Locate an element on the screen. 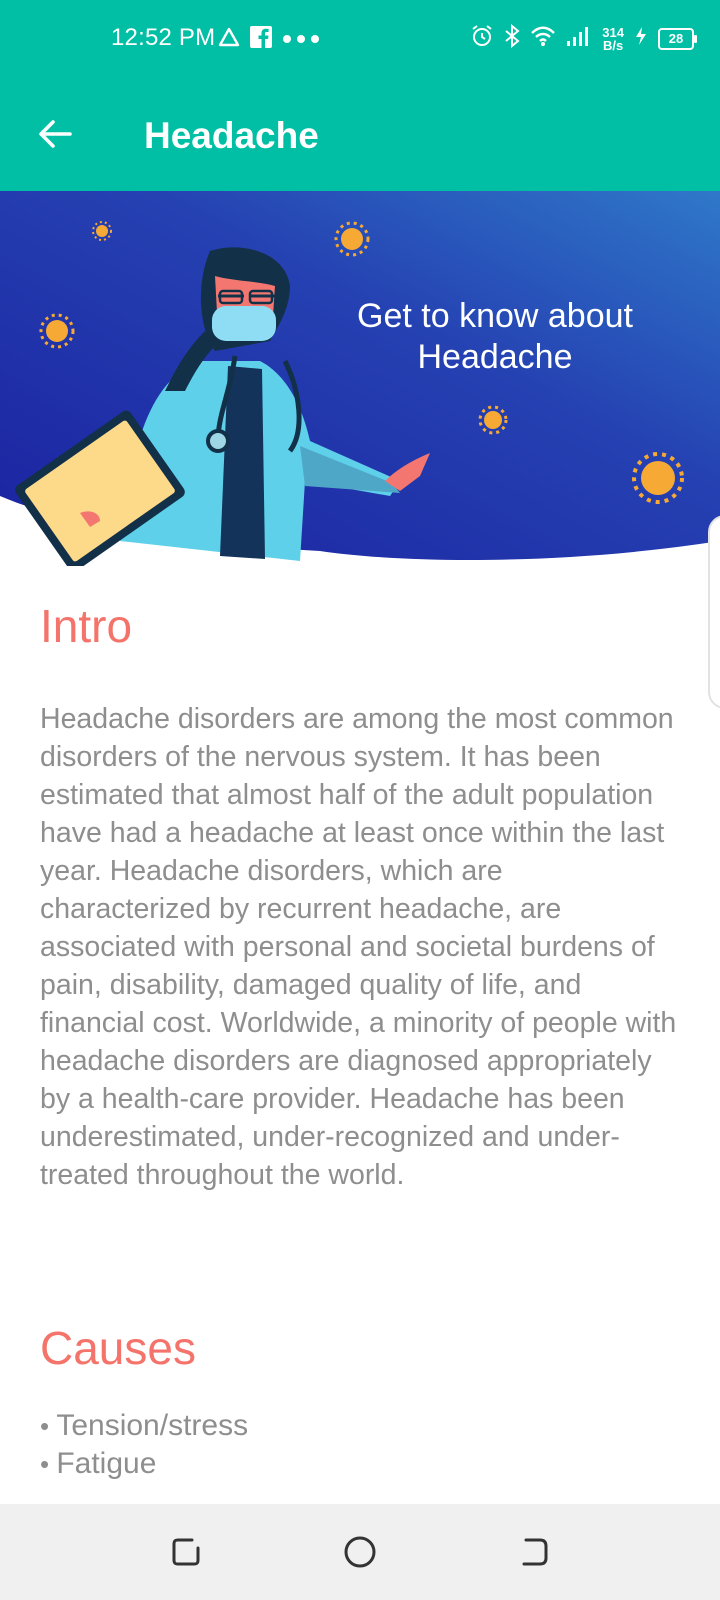  system-navigation-bar is located at coordinates (360, 1552).